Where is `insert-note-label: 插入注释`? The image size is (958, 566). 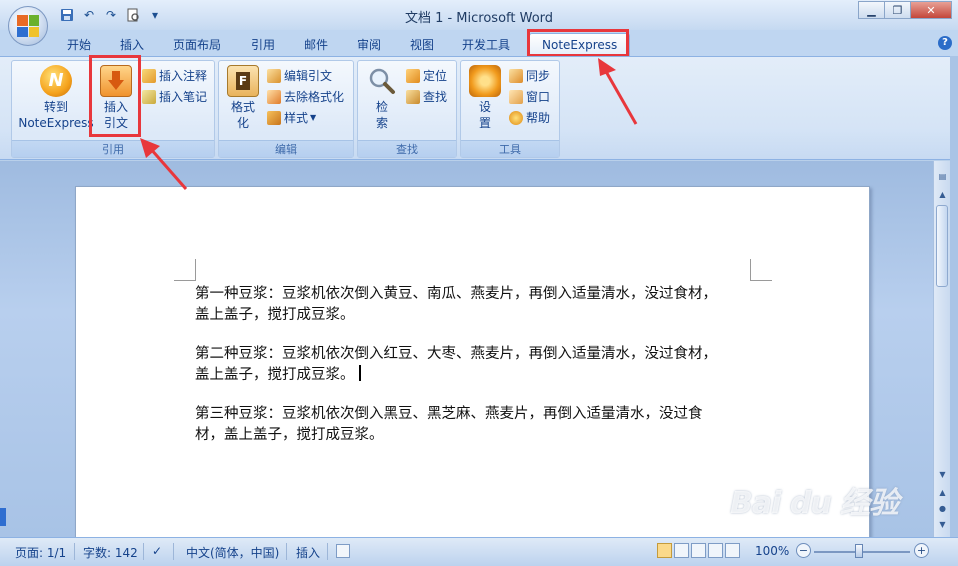 insert-note-label: 插入注释 is located at coordinates (183, 76).